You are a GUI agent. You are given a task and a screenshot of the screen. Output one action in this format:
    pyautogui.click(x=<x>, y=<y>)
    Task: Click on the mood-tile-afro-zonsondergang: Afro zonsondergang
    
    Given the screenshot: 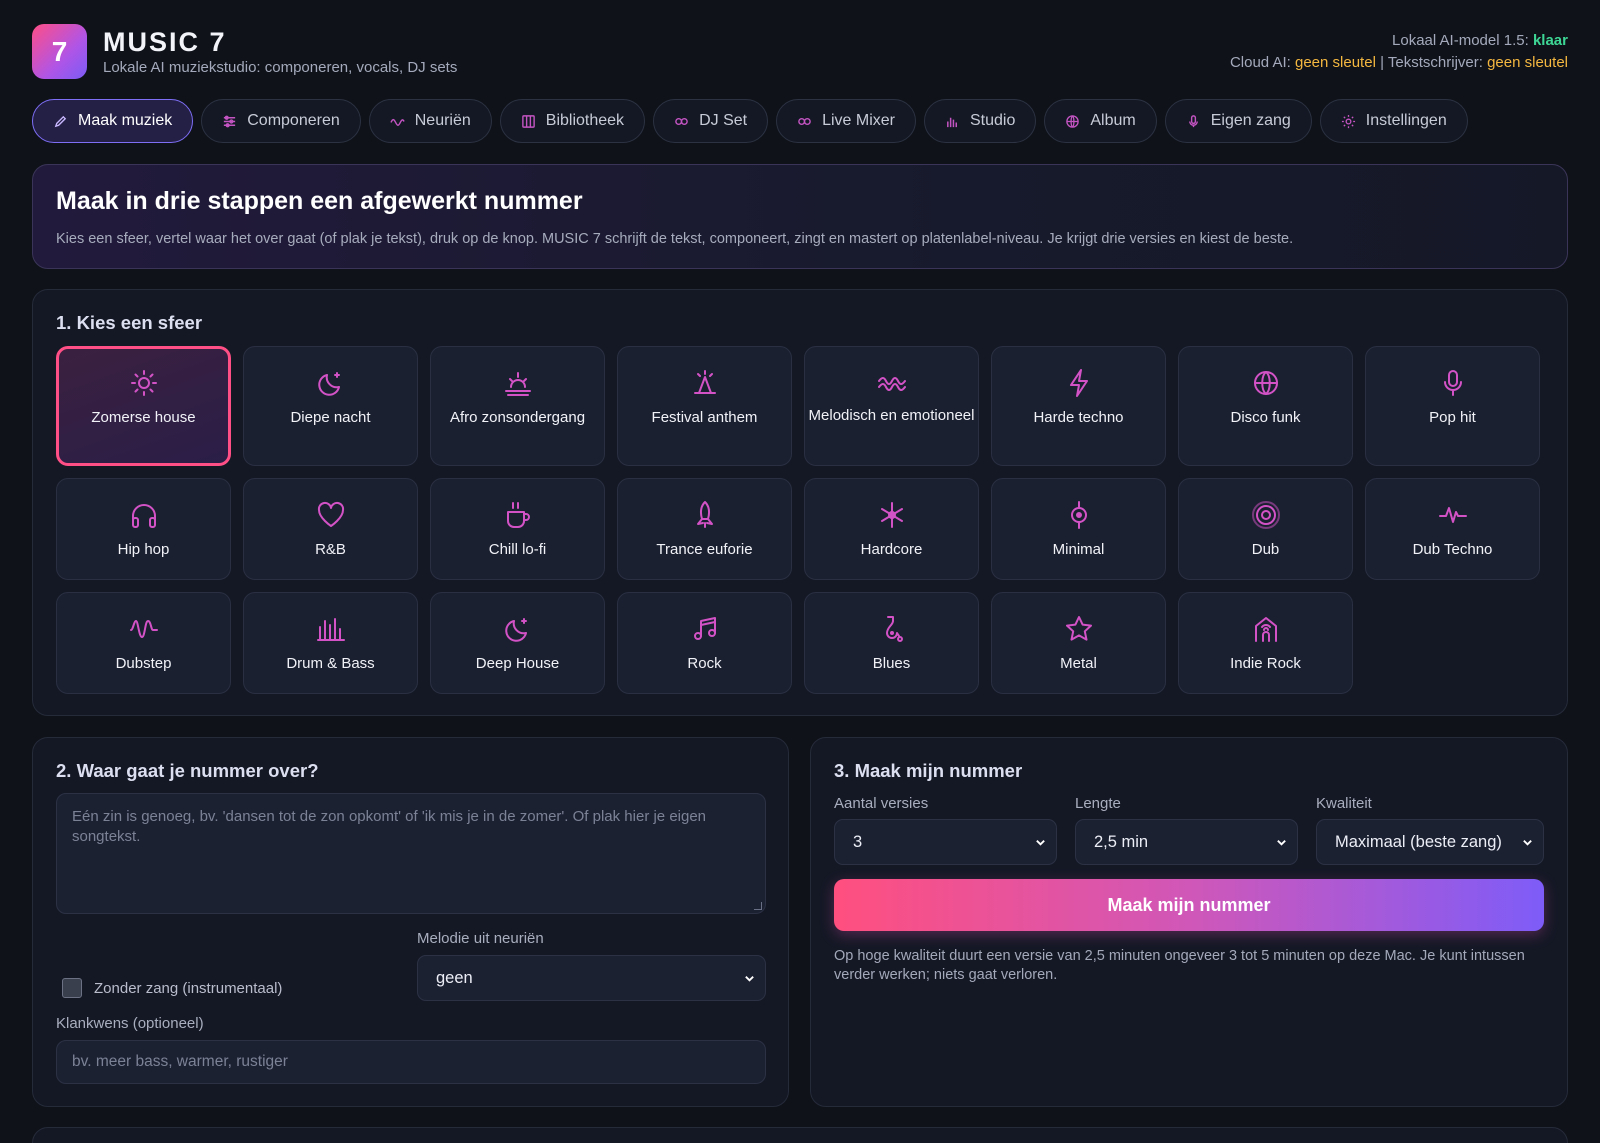 What is the action you would take?
    pyautogui.click(x=517, y=406)
    